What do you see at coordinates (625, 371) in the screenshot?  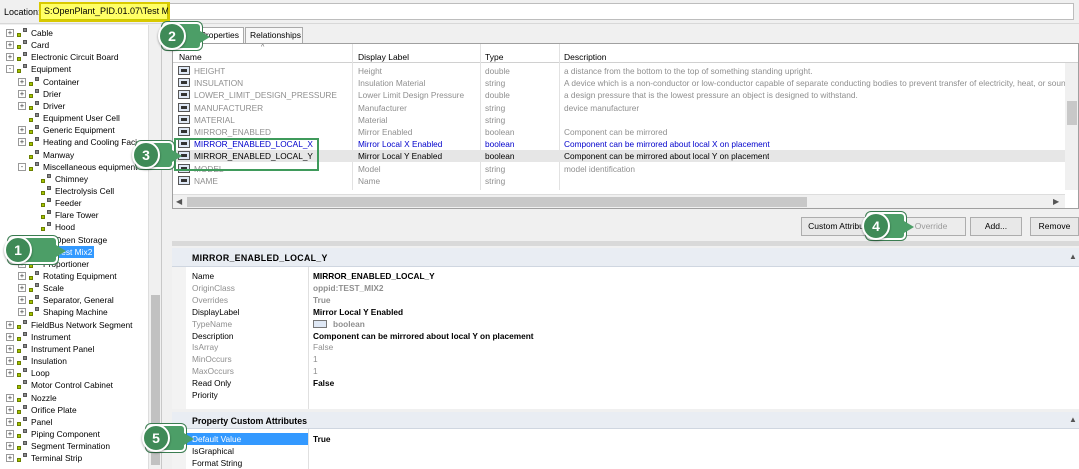 I see `property-row: MaxOccurs 1` at bounding box center [625, 371].